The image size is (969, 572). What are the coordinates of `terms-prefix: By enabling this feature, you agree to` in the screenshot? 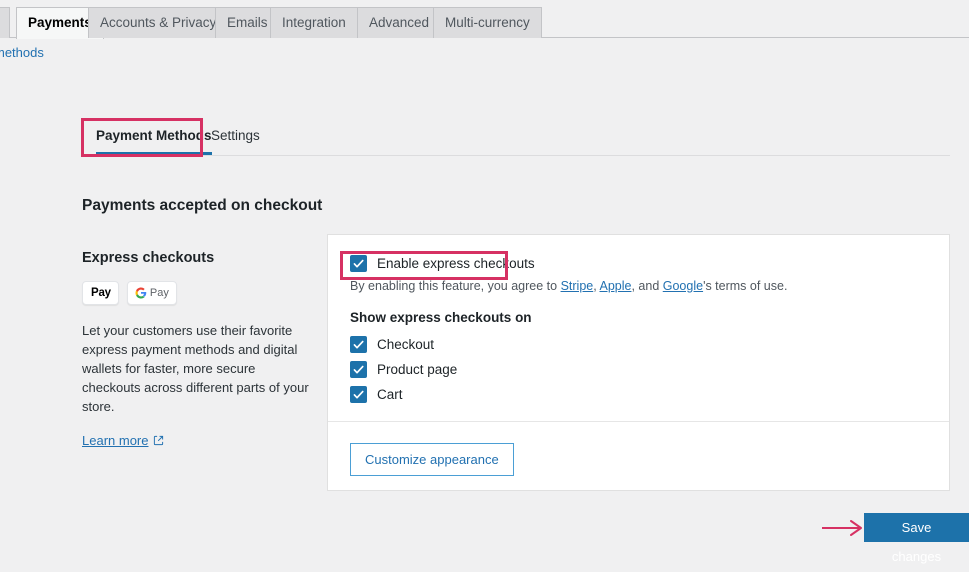 It's located at (455, 286).